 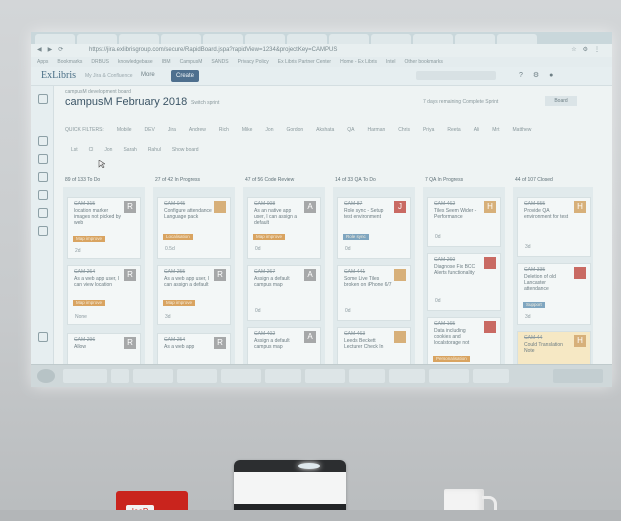 What do you see at coordinates (522, 130) in the screenshot?
I see `filter-item: Matthew` at bounding box center [522, 130].